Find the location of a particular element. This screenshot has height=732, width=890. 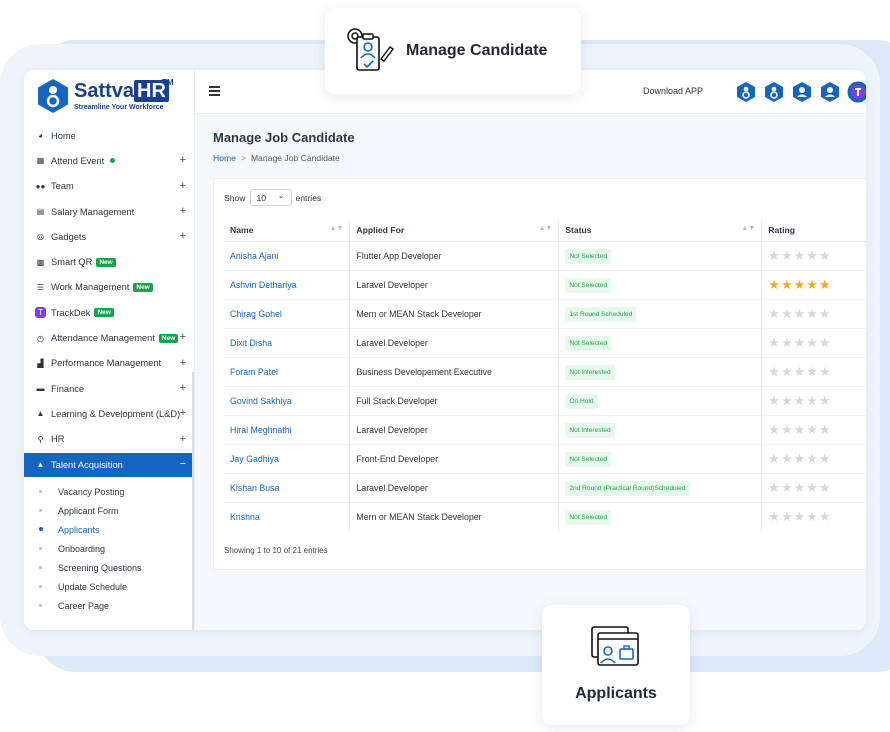

trackdek-icon is located at coordinates (856, 92).